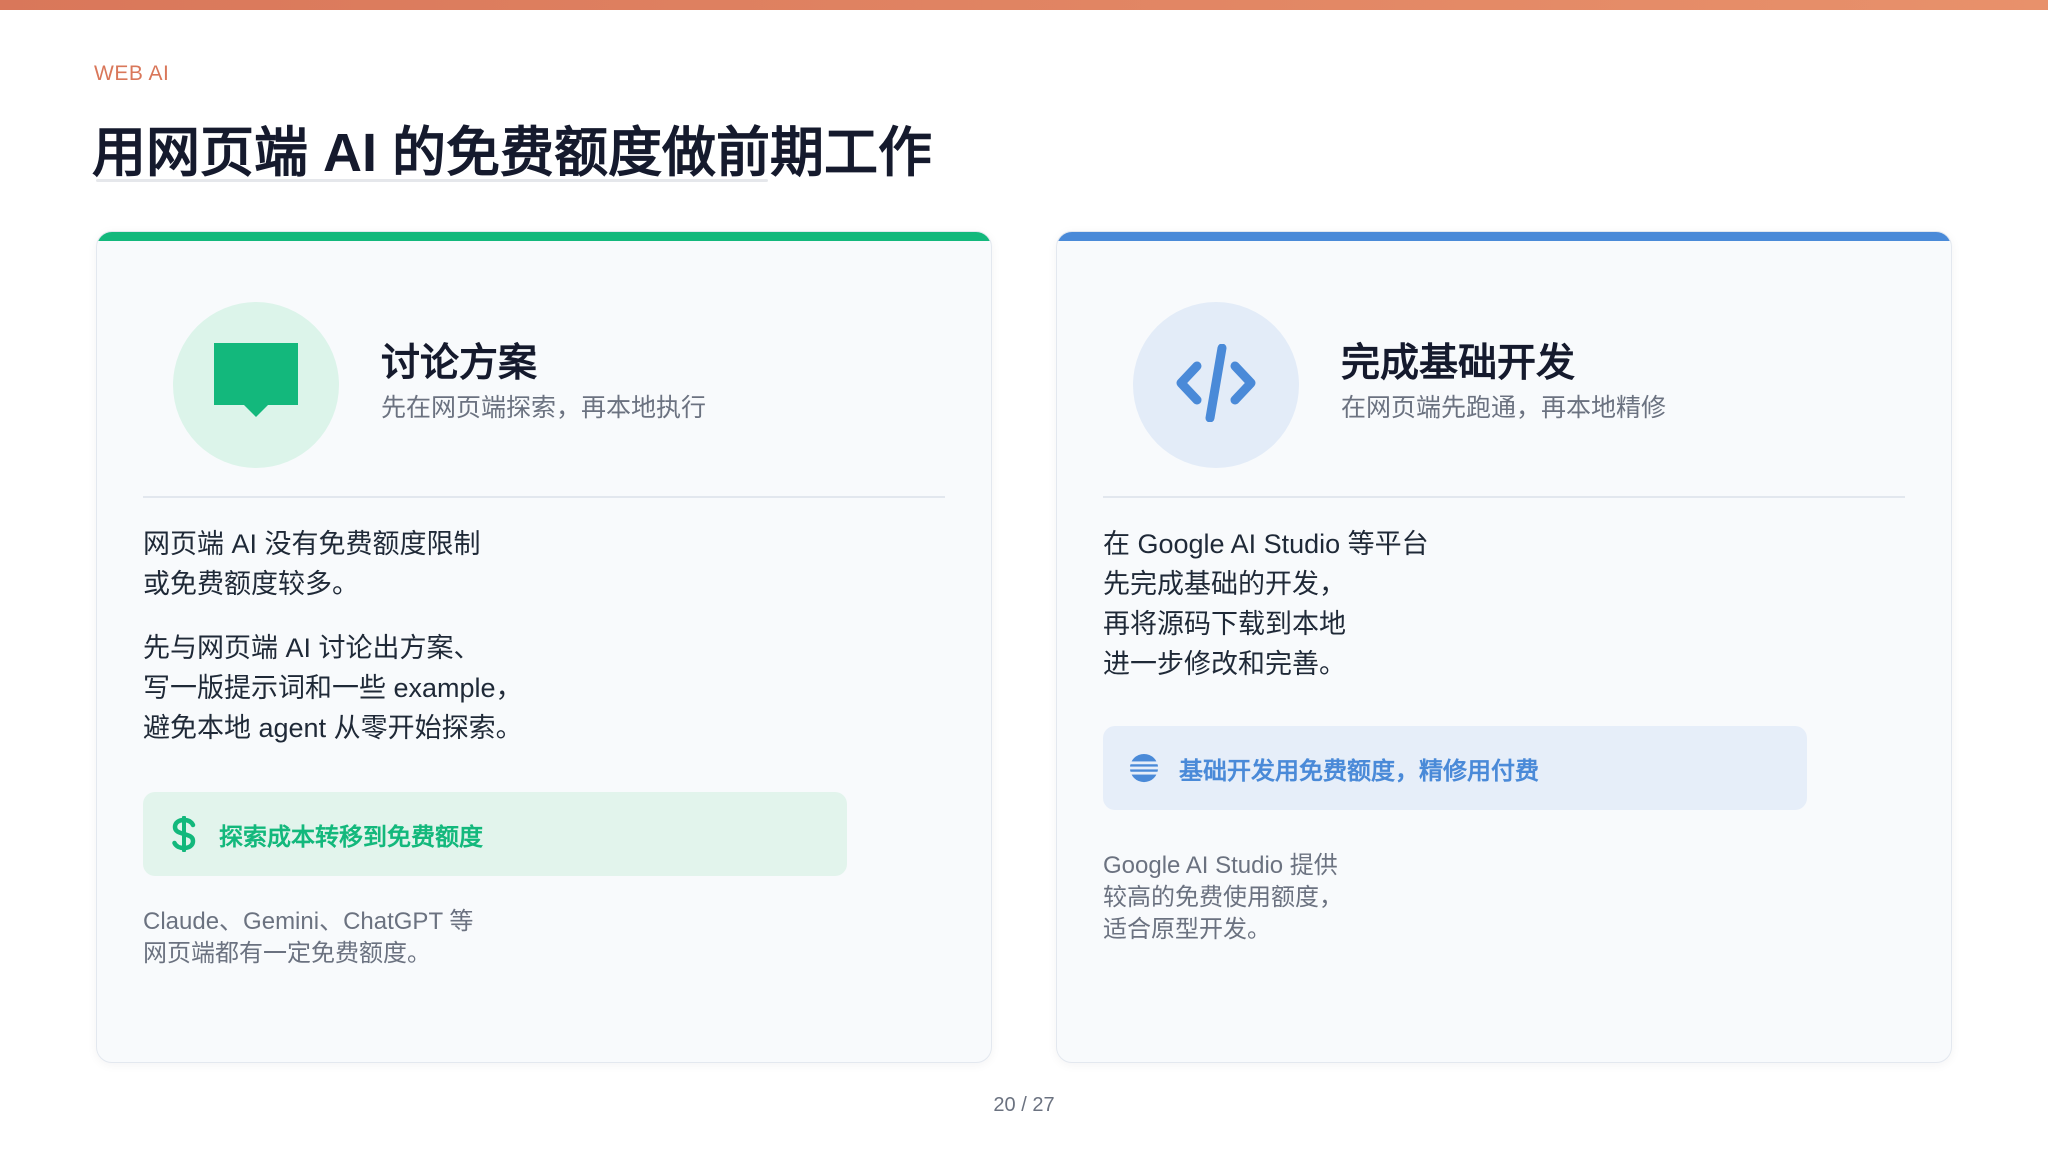  I want to click on note-line: Claude、Gemini、ChatGPT 等, so click(308, 921).